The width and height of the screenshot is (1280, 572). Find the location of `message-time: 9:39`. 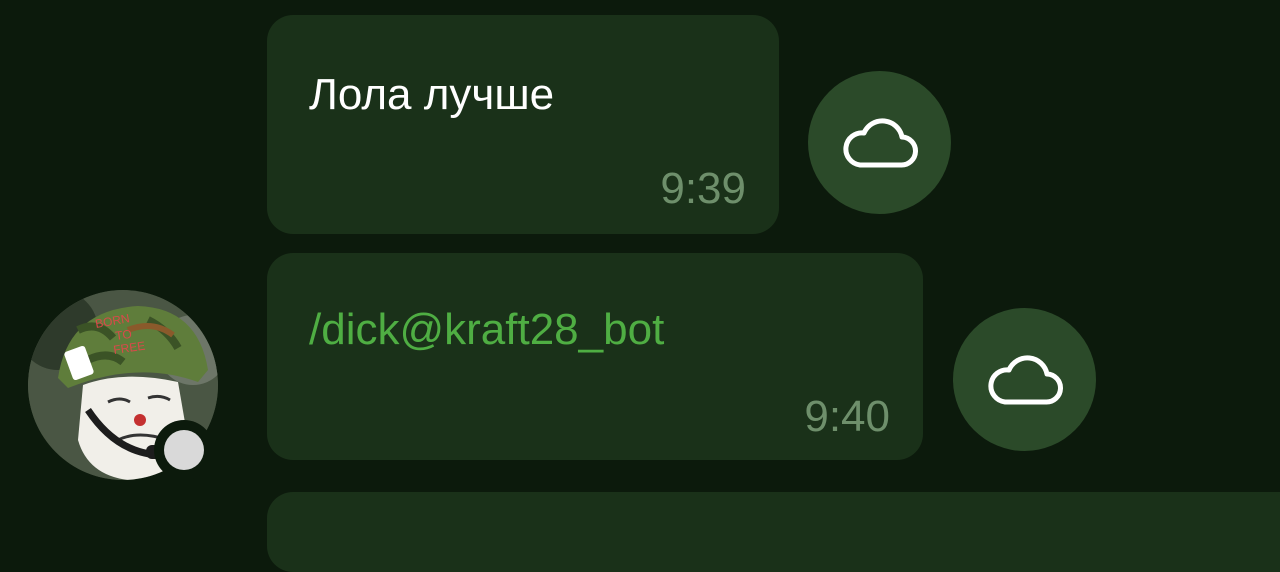

message-time: 9:39 is located at coordinates (703, 188).